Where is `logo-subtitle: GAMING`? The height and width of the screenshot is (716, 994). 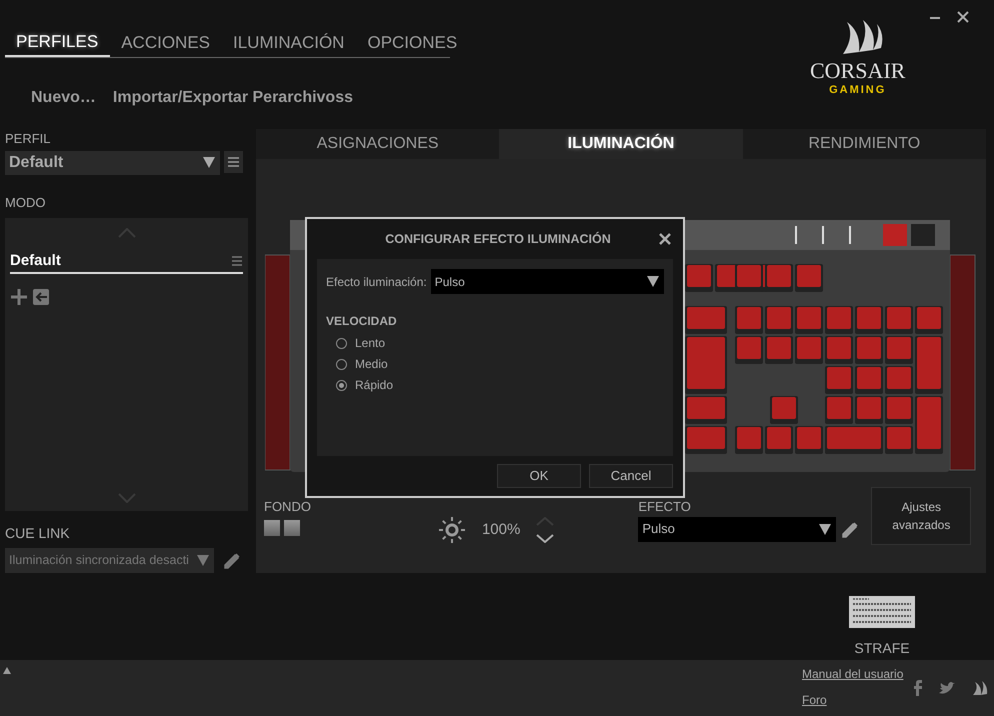 logo-subtitle: GAMING is located at coordinates (857, 90).